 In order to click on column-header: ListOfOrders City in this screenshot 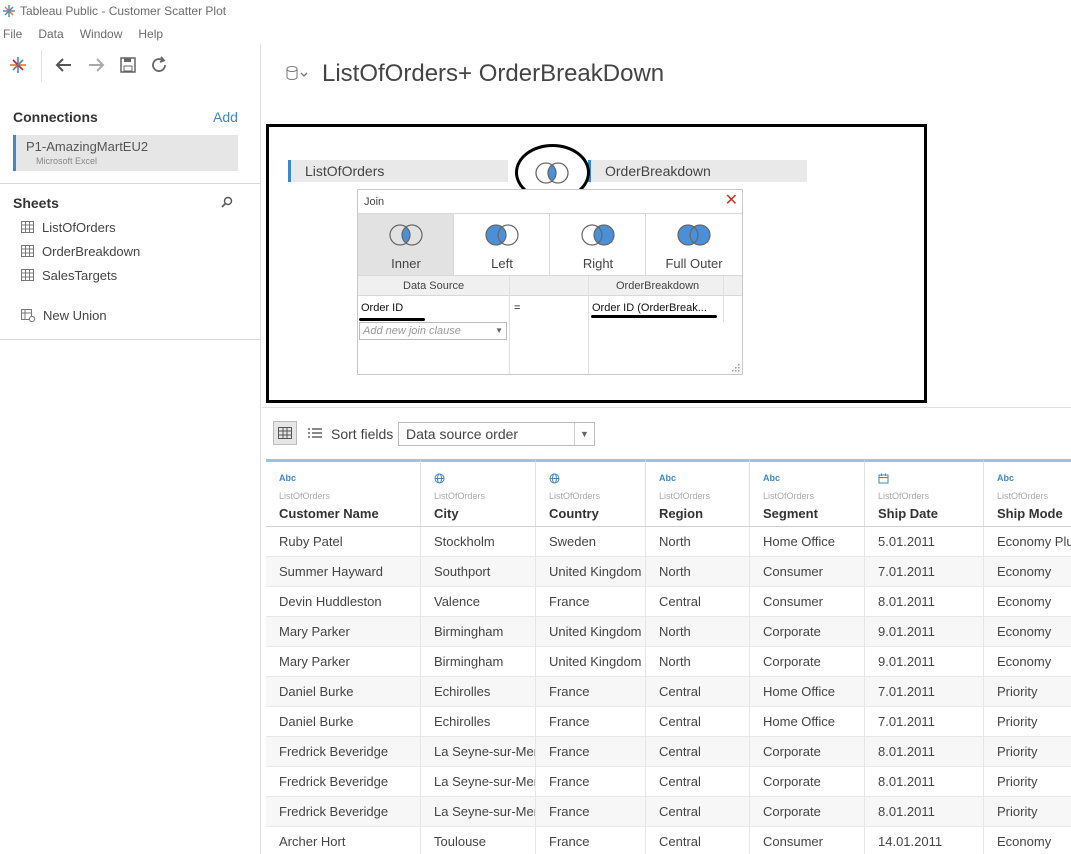, I will do `click(478, 493)`.